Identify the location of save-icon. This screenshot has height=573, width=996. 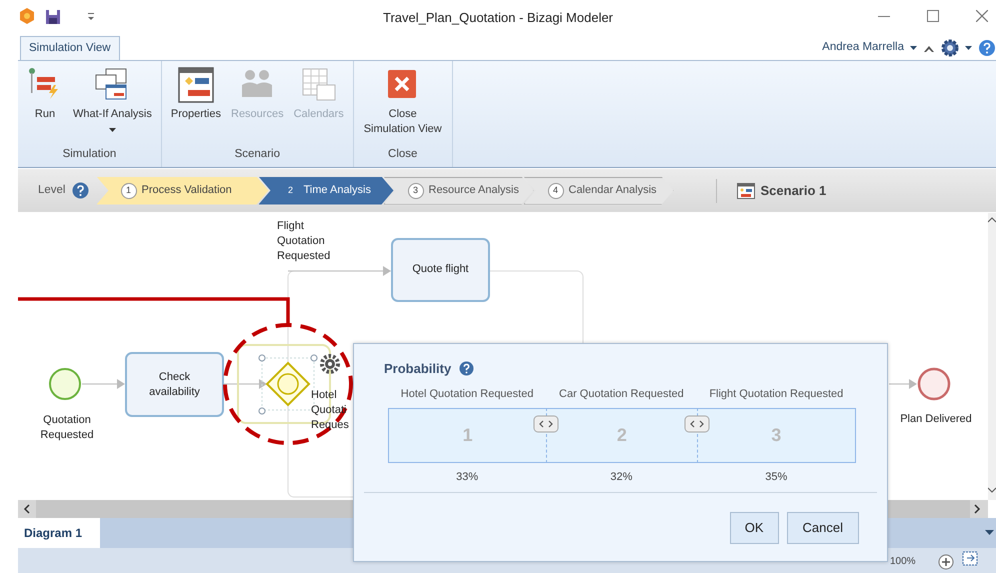
(53, 17).